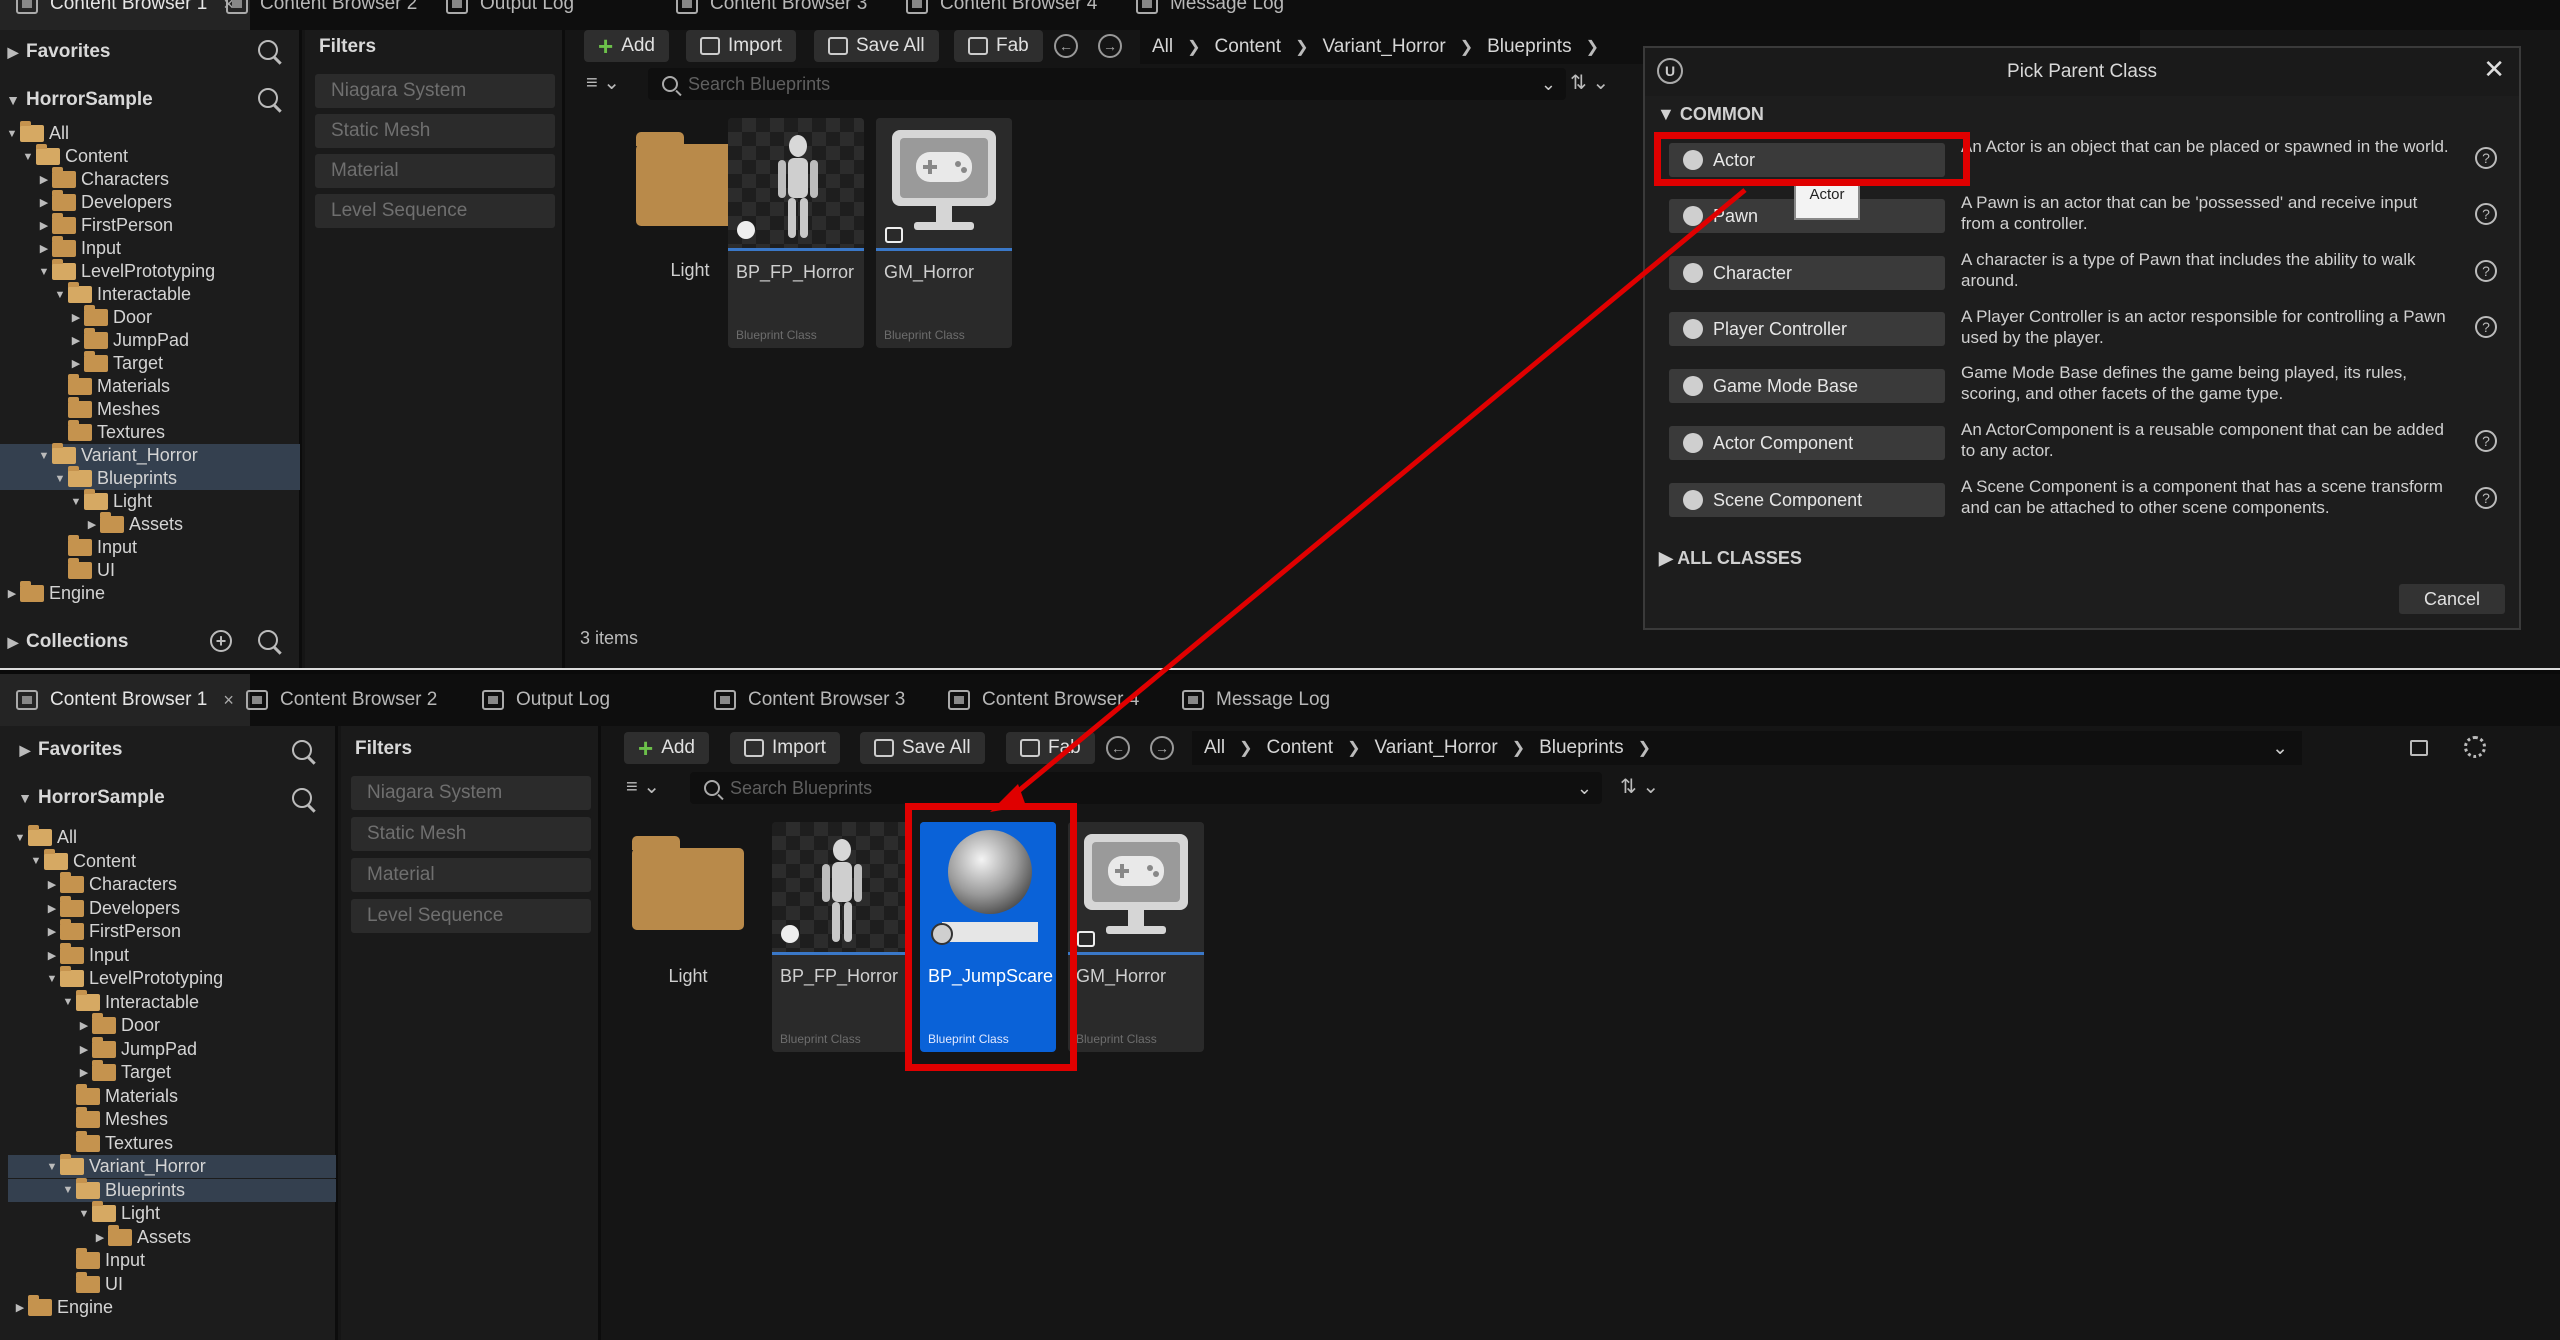 The height and width of the screenshot is (1340, 2560). What do you see at coordinates (172, 1166) in the screenshot?
I see `tree-item: ▼ Variant_Horror` at bounding box center [172, 1166].